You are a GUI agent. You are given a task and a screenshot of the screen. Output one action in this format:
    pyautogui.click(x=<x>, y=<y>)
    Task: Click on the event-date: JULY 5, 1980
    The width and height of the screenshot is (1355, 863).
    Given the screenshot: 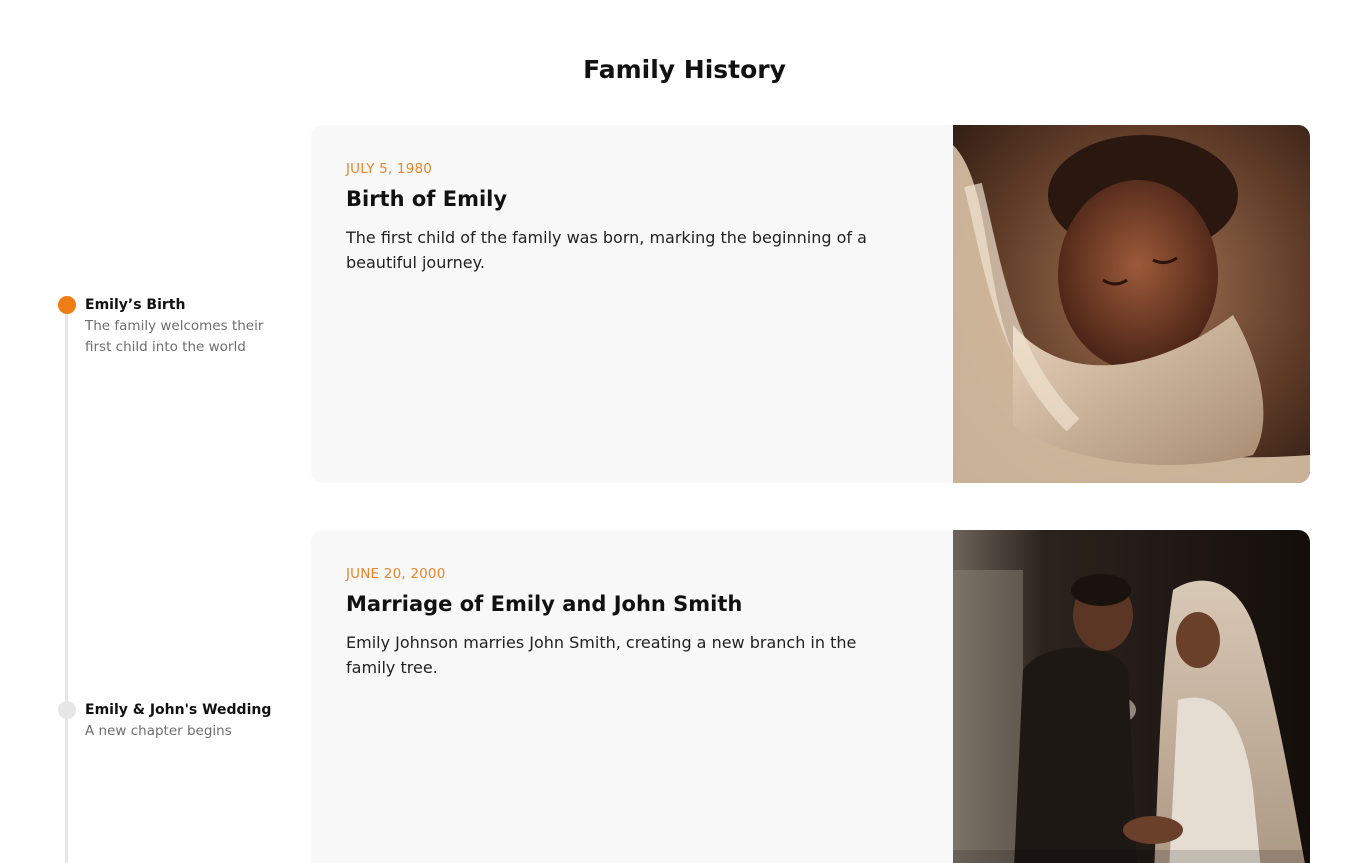 What is the action you would take?
    pyautogui.click(x=389, y=169)
    